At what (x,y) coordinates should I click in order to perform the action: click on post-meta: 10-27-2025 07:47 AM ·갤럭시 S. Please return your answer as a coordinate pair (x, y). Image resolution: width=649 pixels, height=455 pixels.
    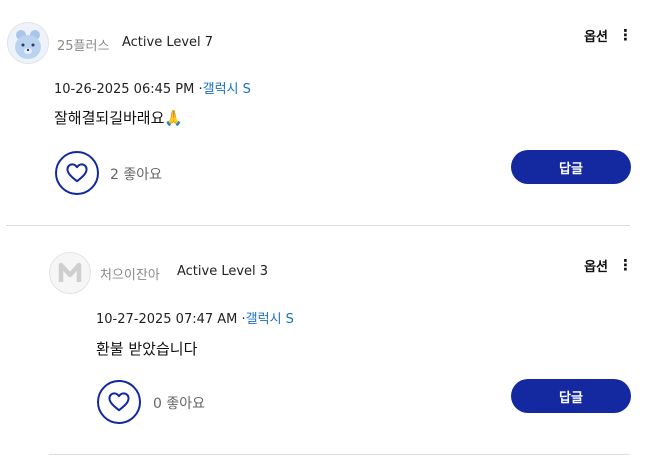
    Looking at the image, I should click on (195, 317).